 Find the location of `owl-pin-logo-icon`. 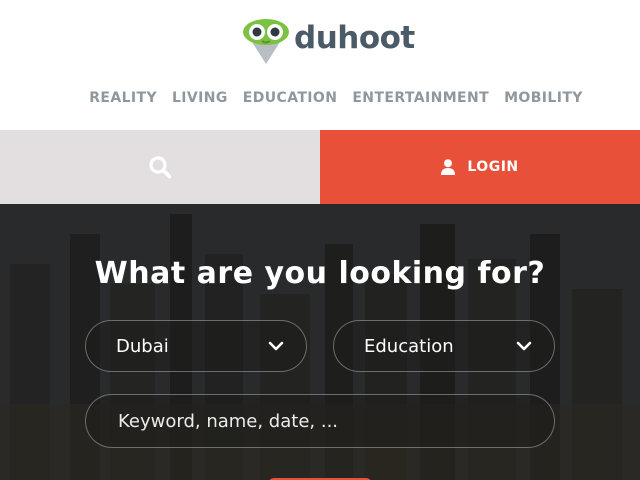

owl-pin-logo-icon is located at coordinates (266, 41).